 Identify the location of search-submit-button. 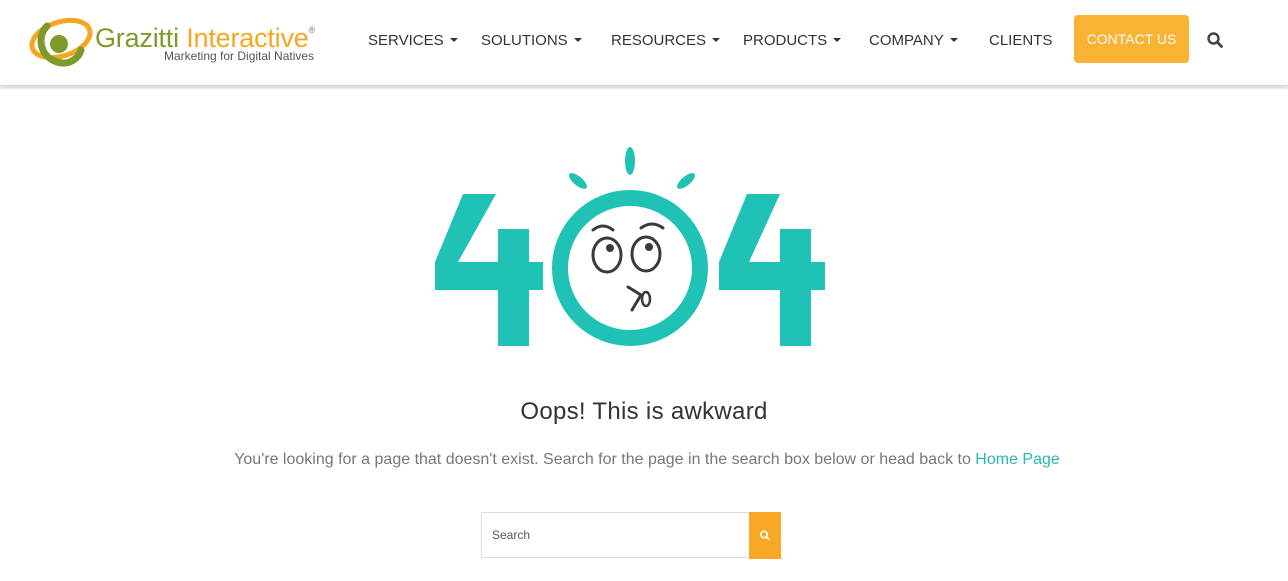
(765, 535).